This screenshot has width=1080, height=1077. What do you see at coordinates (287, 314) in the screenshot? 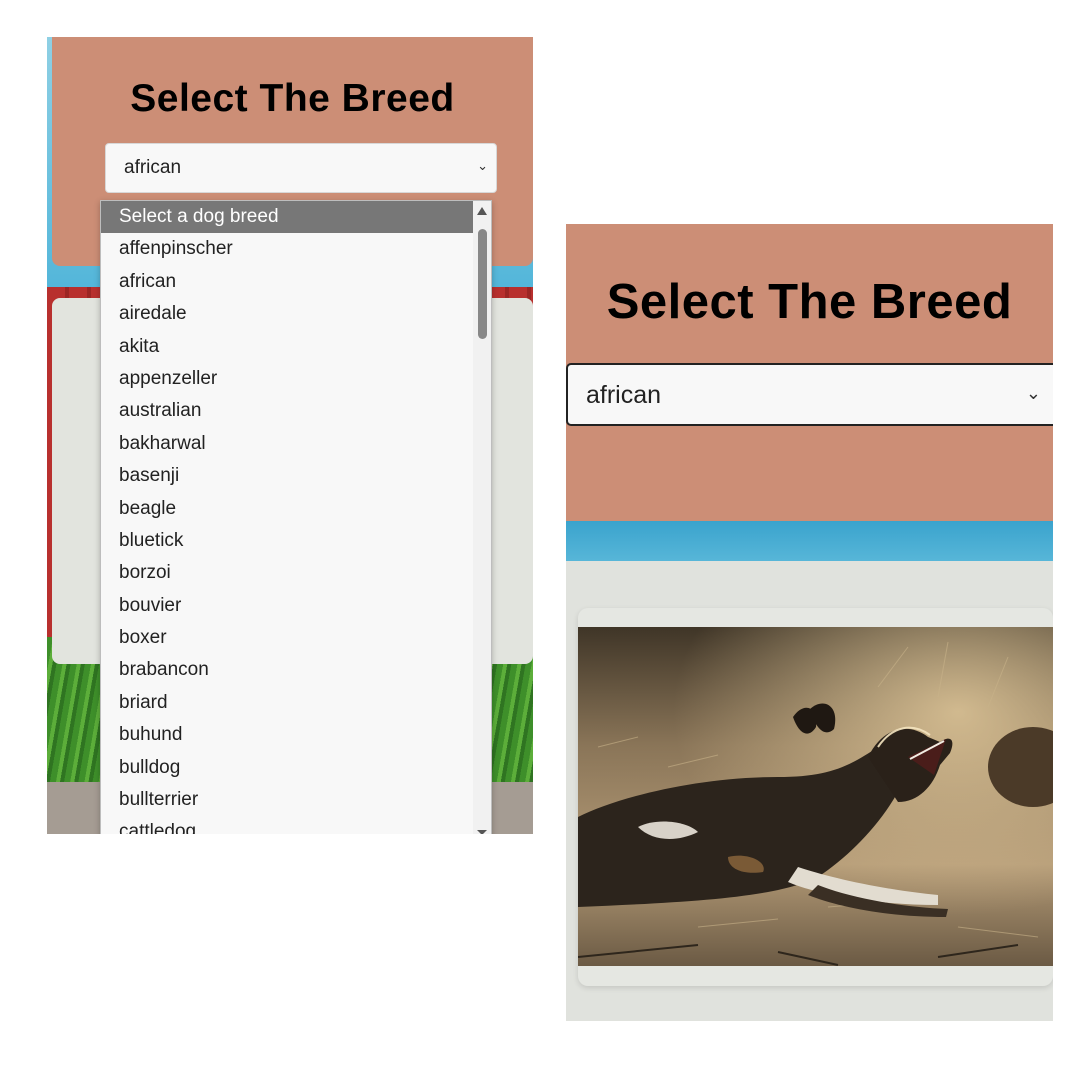
I see `dropdown-option: airedale` at bounding box center [287, 314].